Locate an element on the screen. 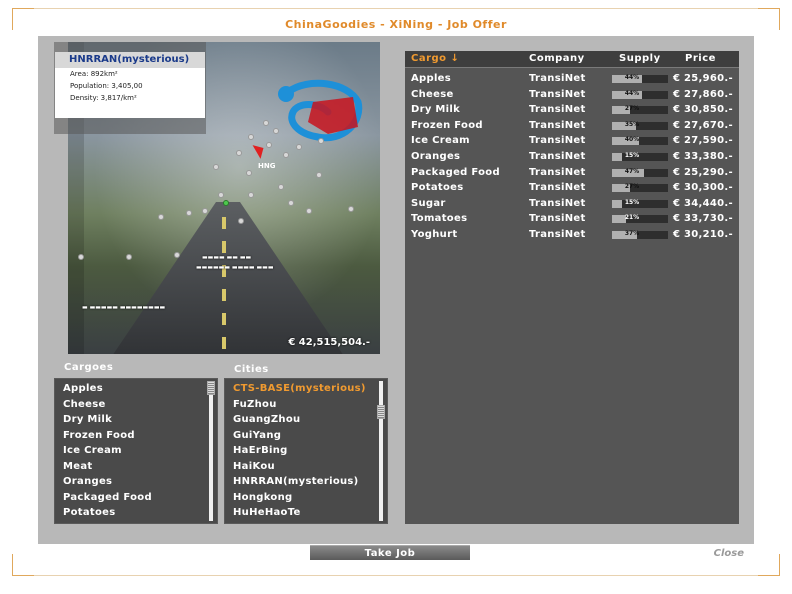 Image resolution: width=792 pixels, height=594 pixels. city-list-item: HNRRAN(mysterious) is located at coordinates (306, 482).